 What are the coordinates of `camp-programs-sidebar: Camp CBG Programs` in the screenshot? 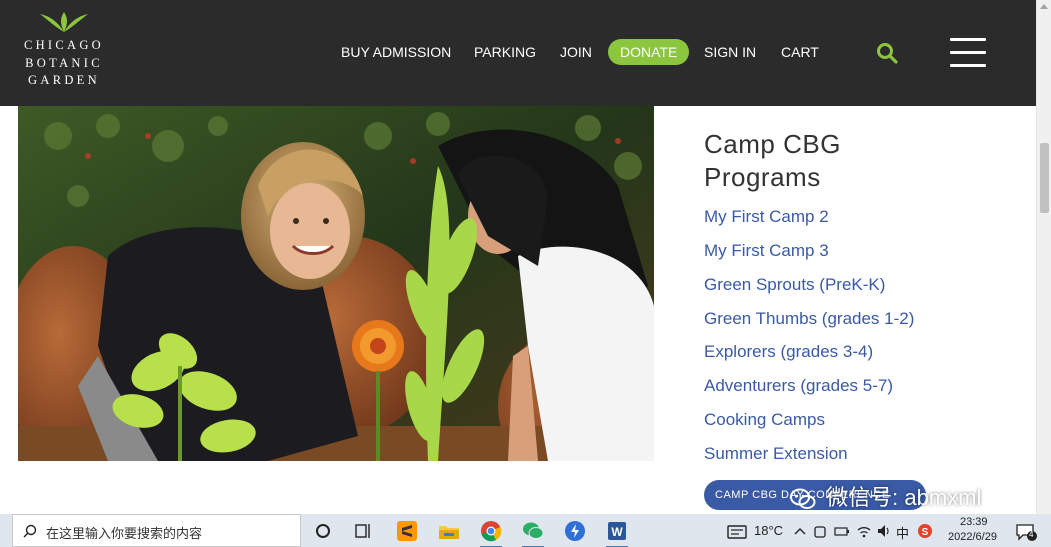 It's located at (864, 161).